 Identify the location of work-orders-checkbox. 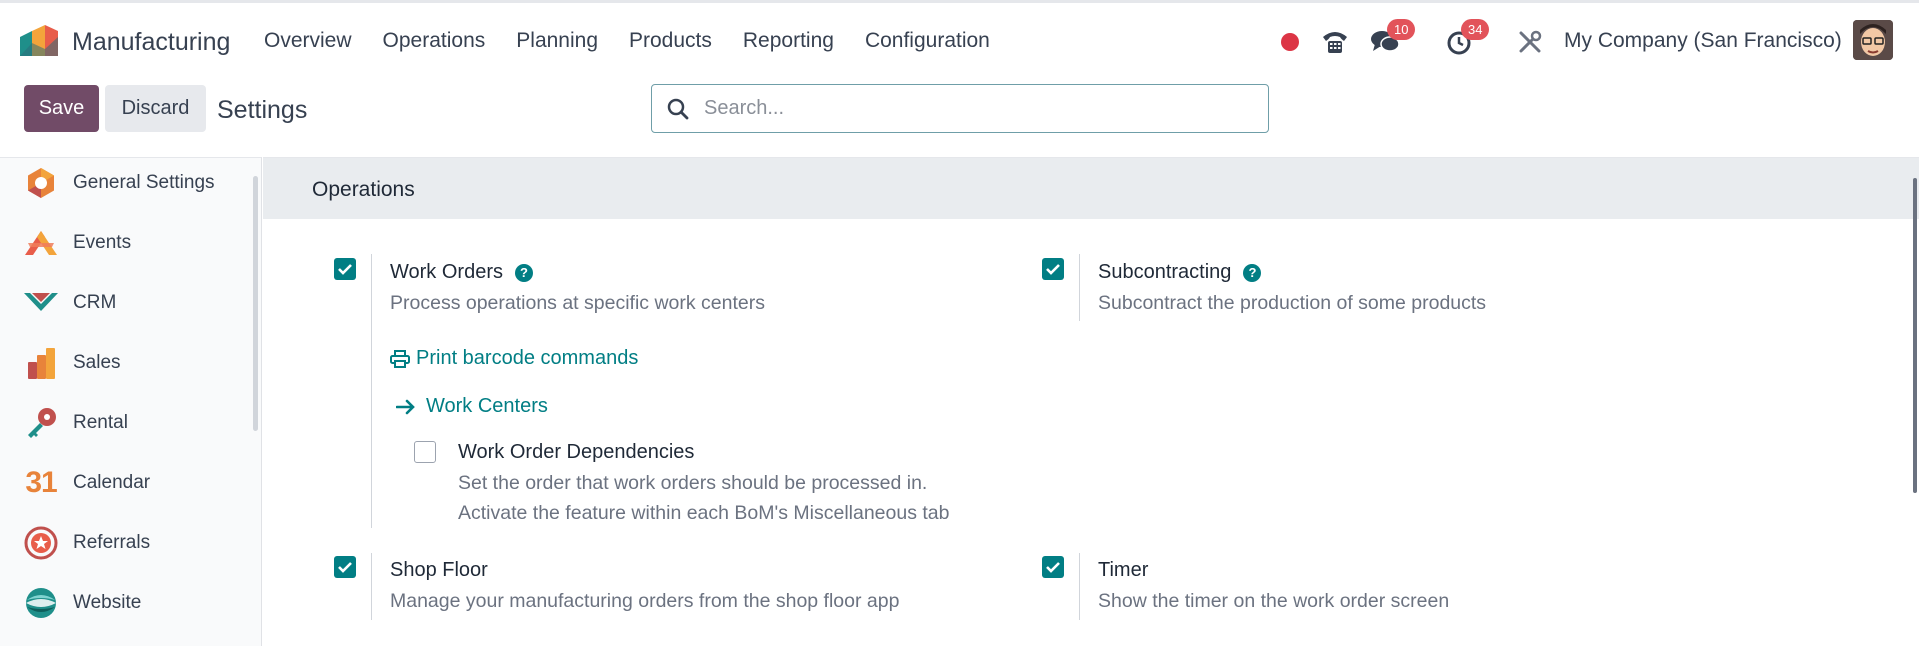
(345, 269).